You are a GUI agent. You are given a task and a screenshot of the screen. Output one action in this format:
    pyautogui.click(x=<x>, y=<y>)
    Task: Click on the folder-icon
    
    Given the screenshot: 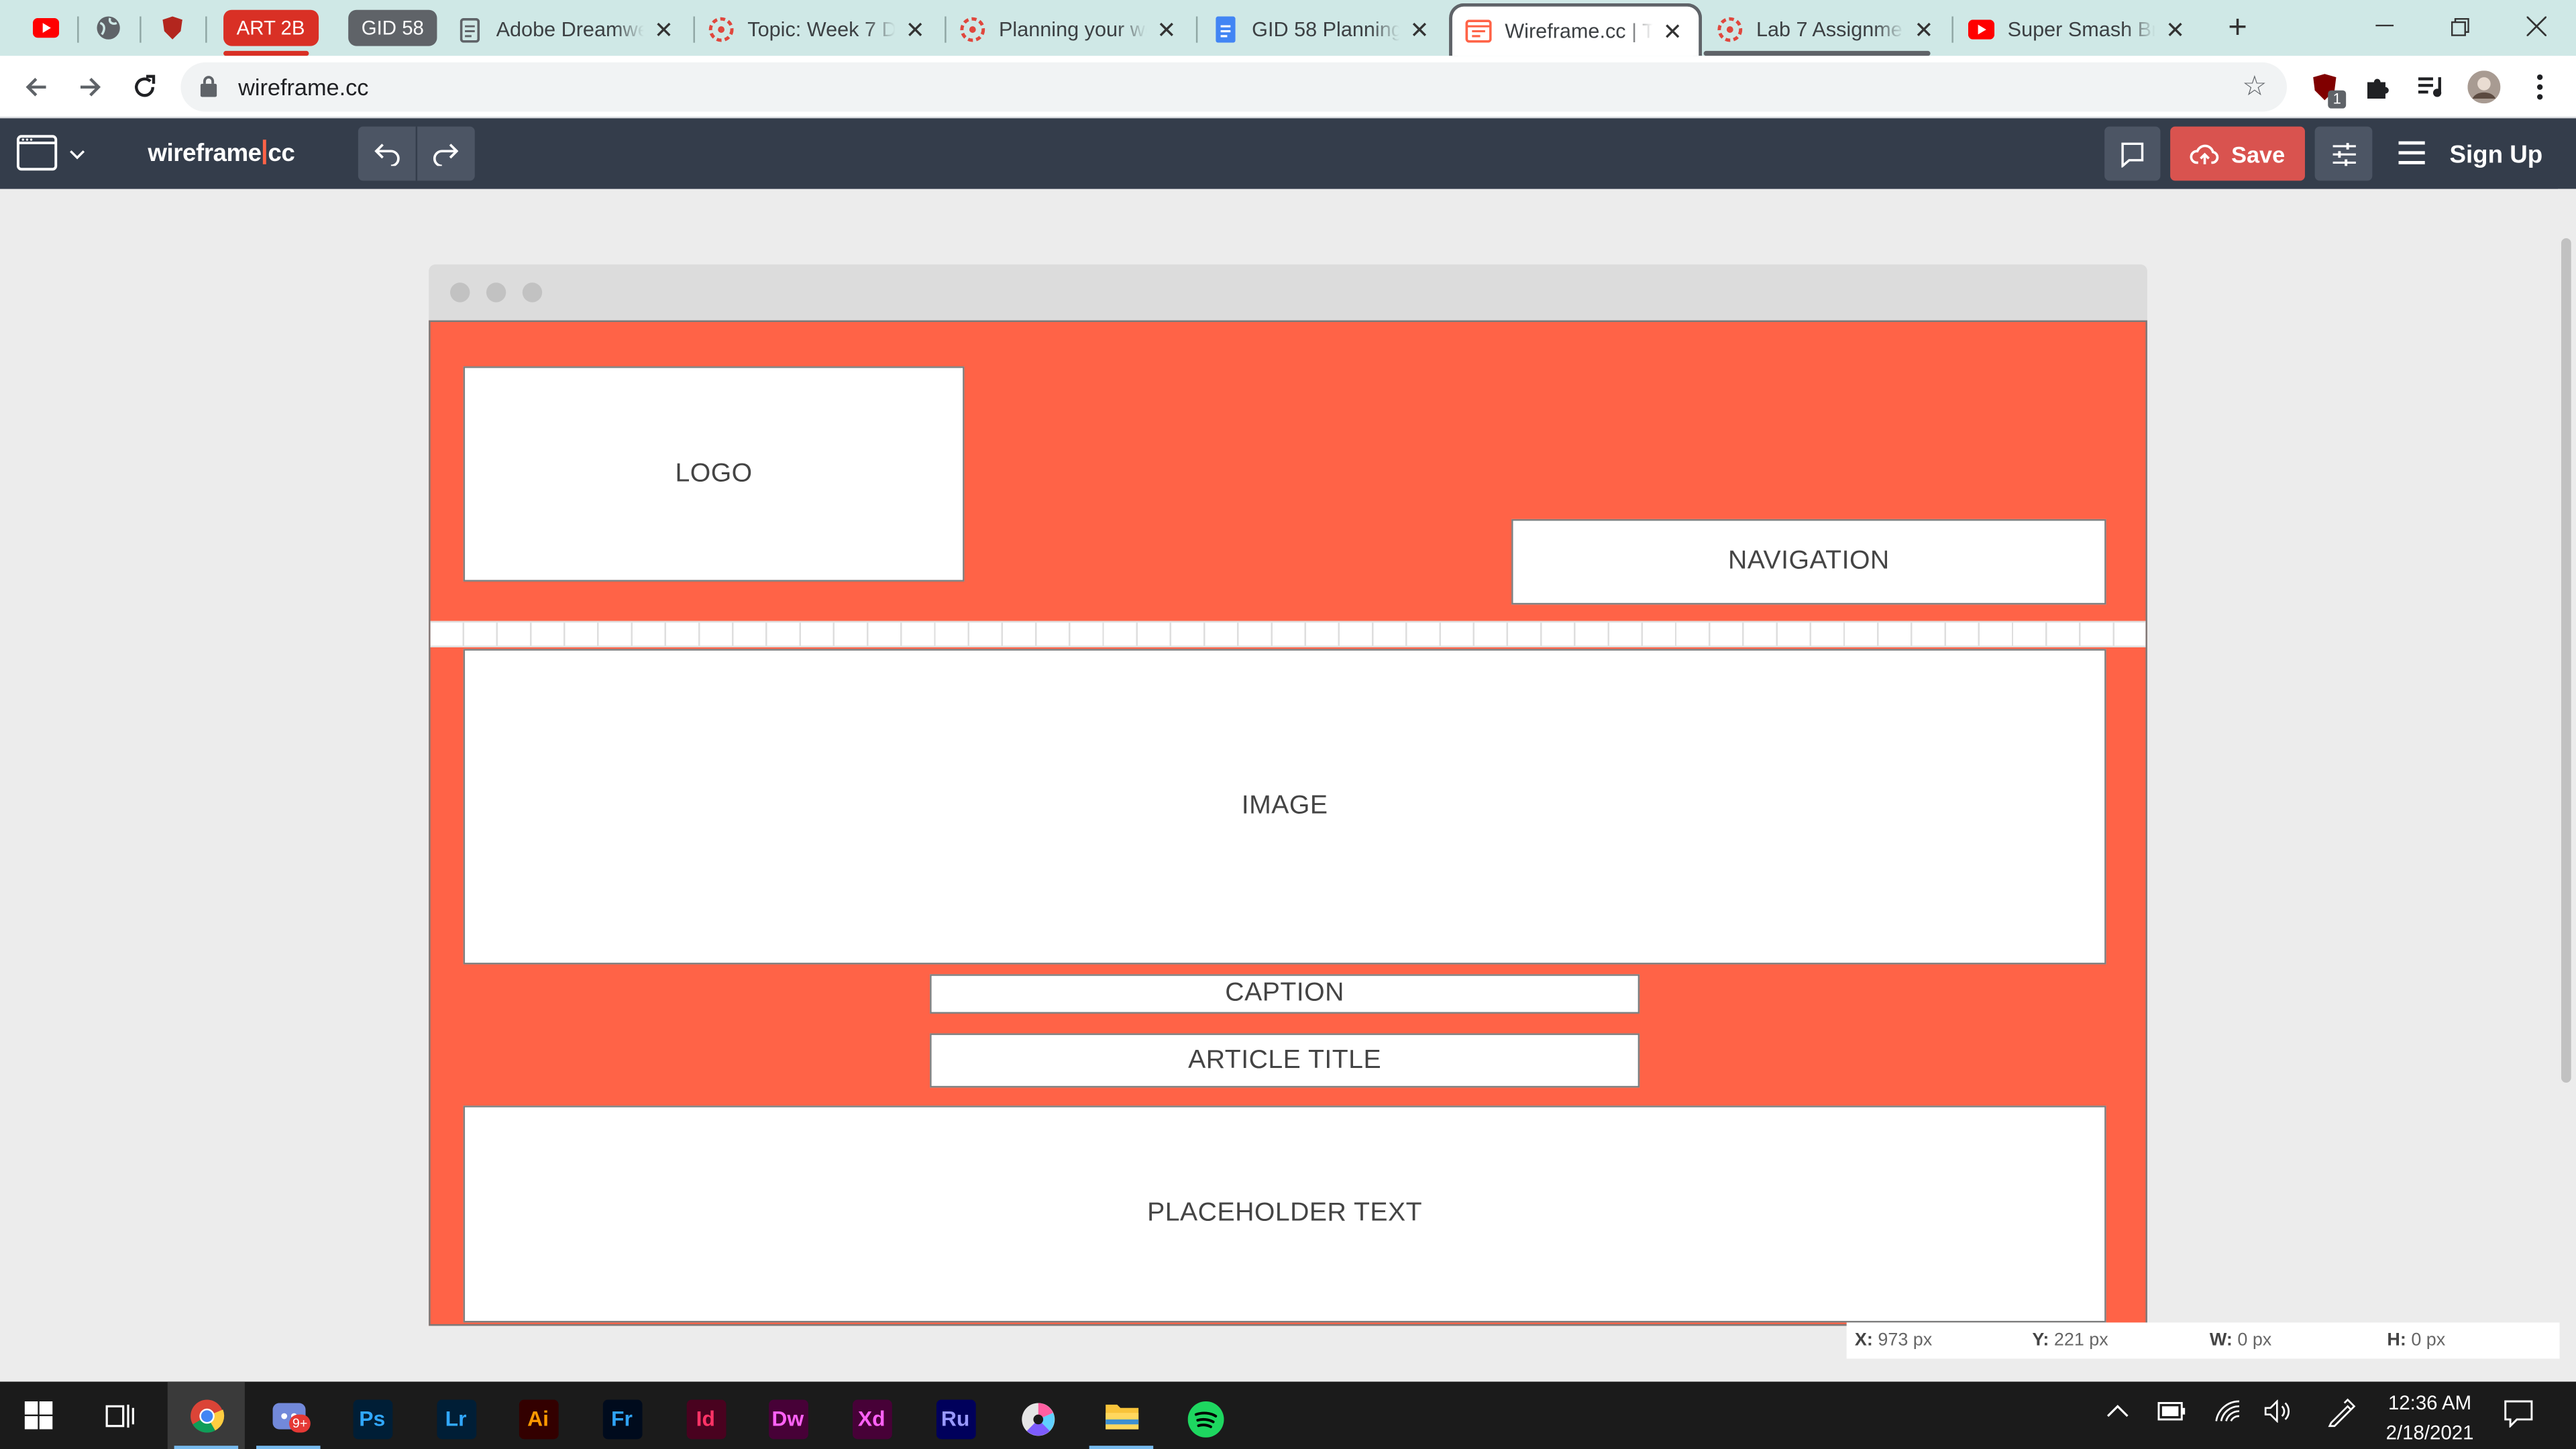 What is the action you would take?
    pyautogui.click(x=1121, y=1416)
    